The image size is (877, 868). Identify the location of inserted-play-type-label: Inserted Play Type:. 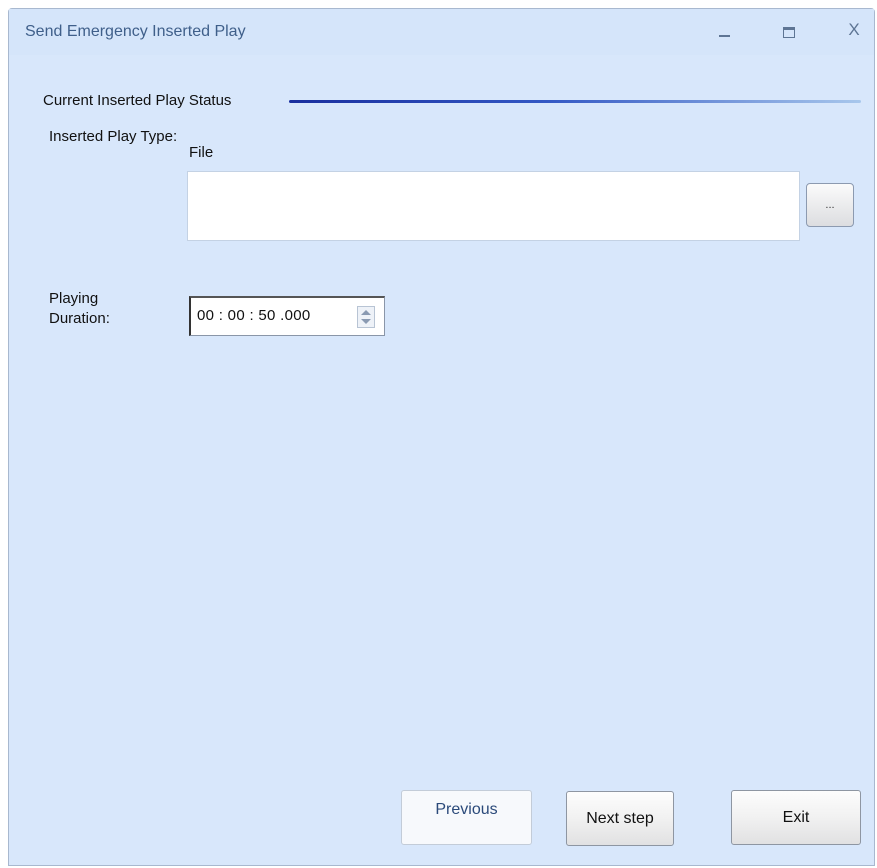
(113, 136).